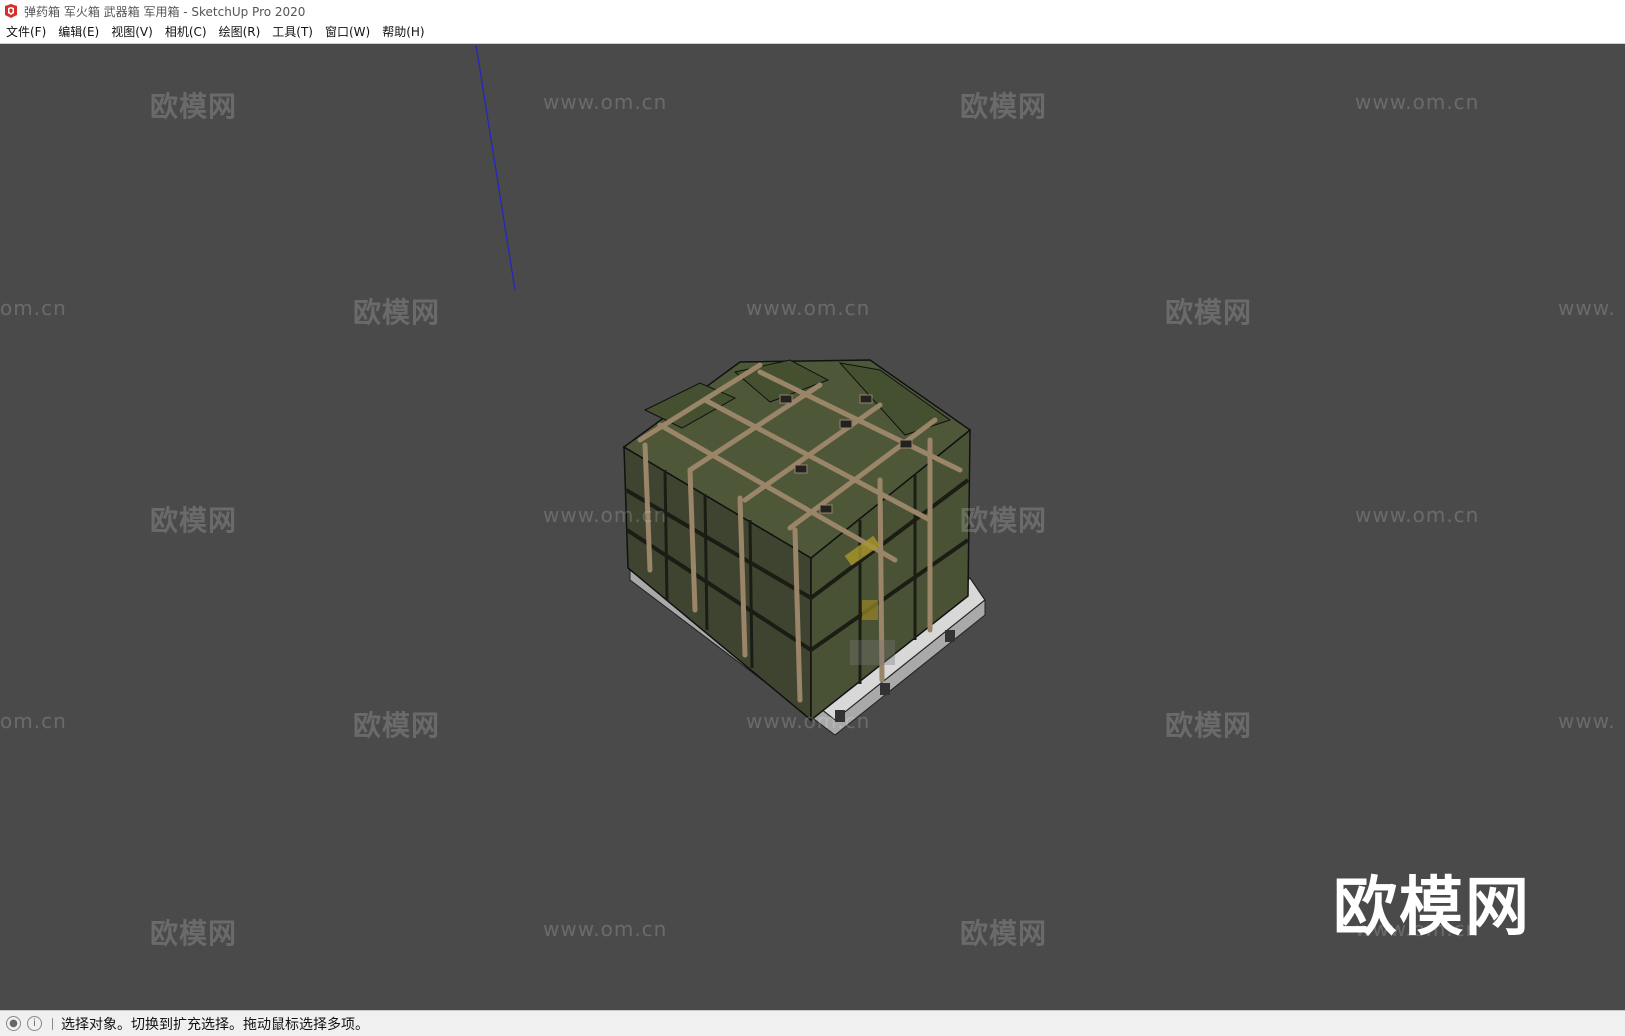 The width and height of the screenshot is (1625, 1036). Describe the element at coordinates (347, 32) in the screenshot. I see `menu-window: 窗口(W)` at that location.